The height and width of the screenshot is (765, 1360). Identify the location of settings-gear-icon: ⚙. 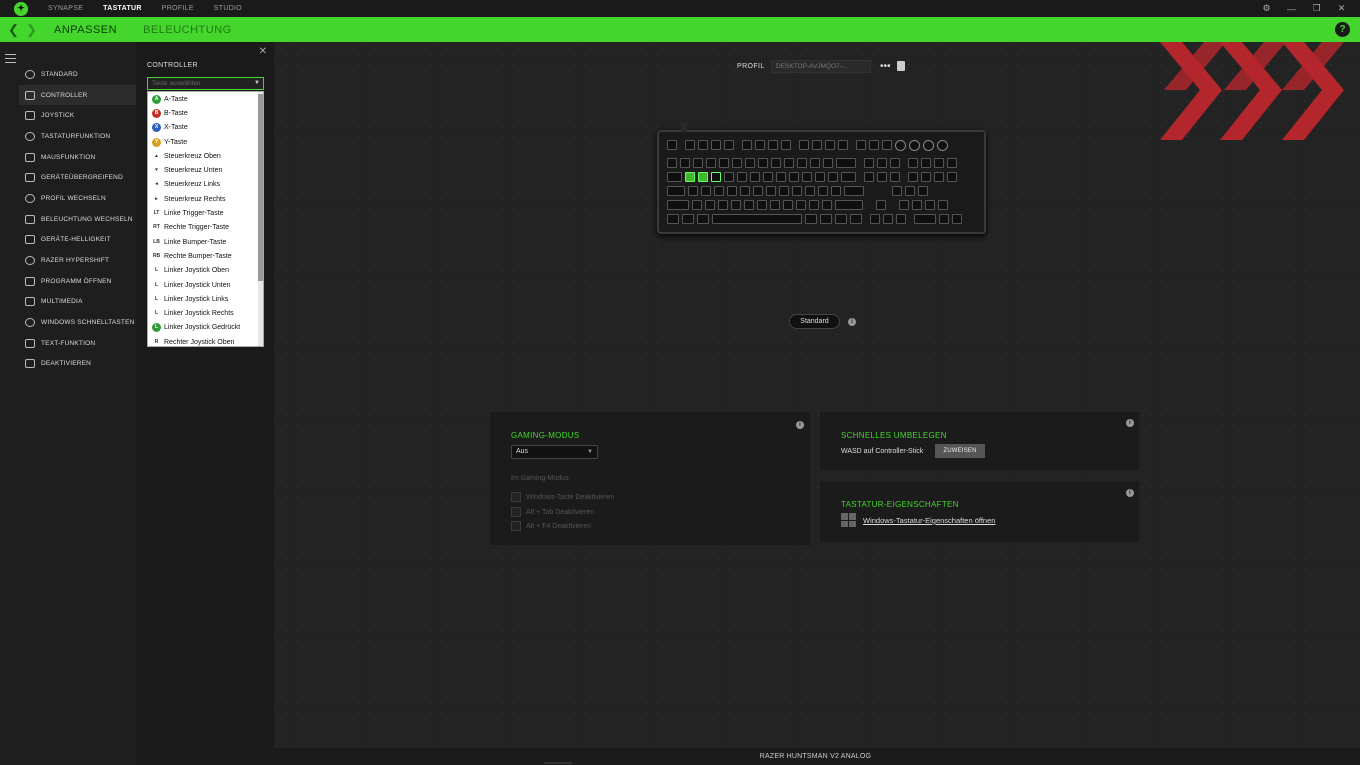
(1266, 8).